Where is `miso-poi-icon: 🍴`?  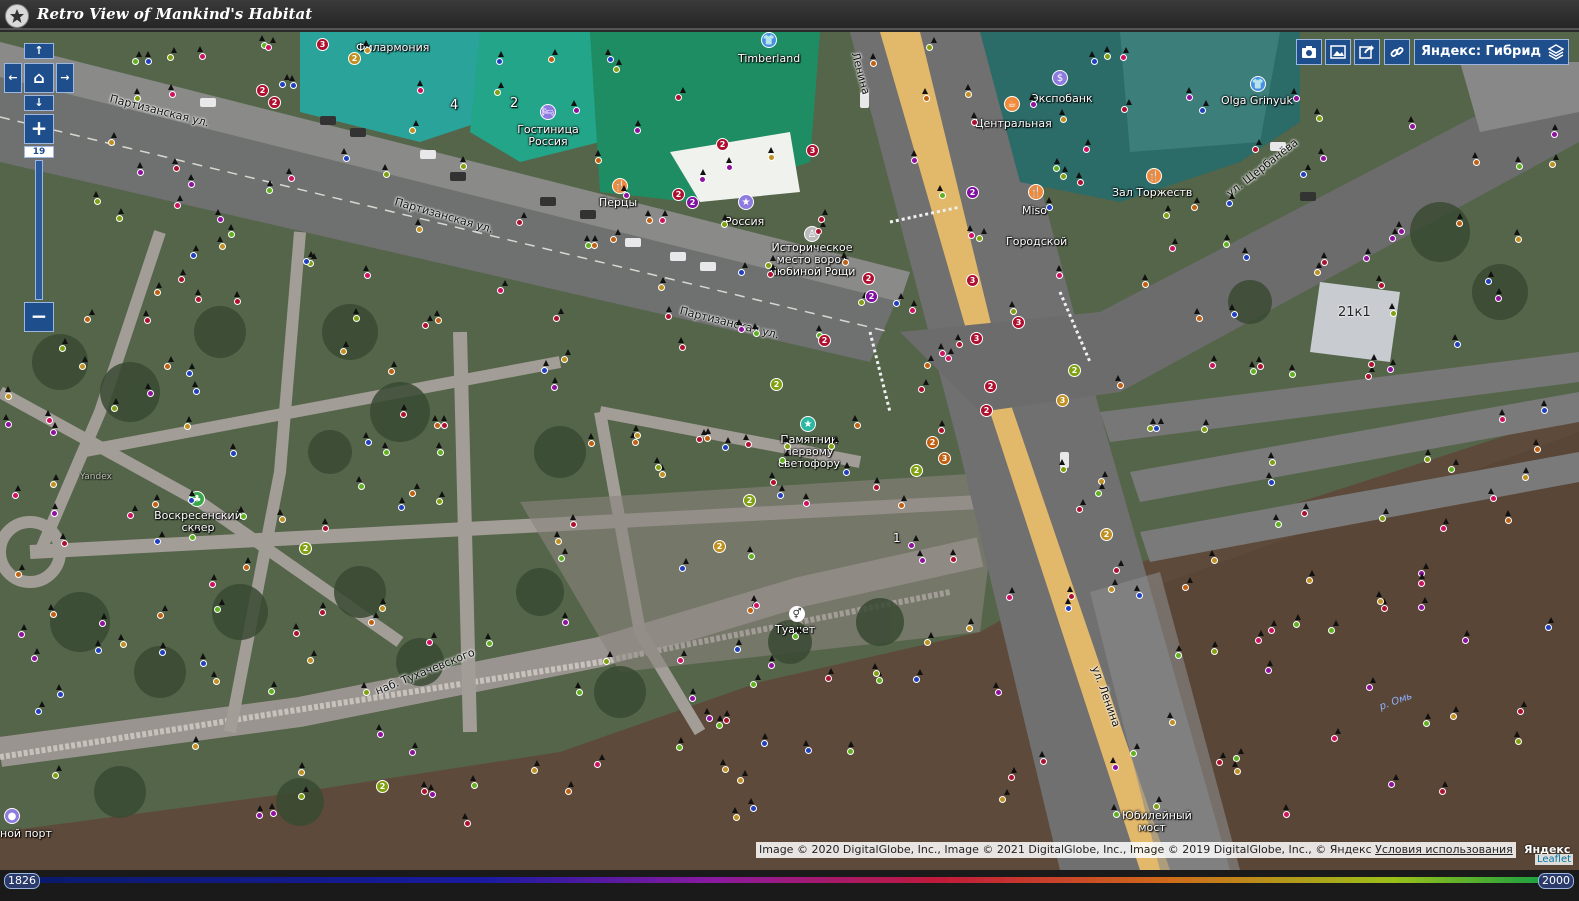 miso-poi-icon: 🍴 is located at coordinates (1036, 192).